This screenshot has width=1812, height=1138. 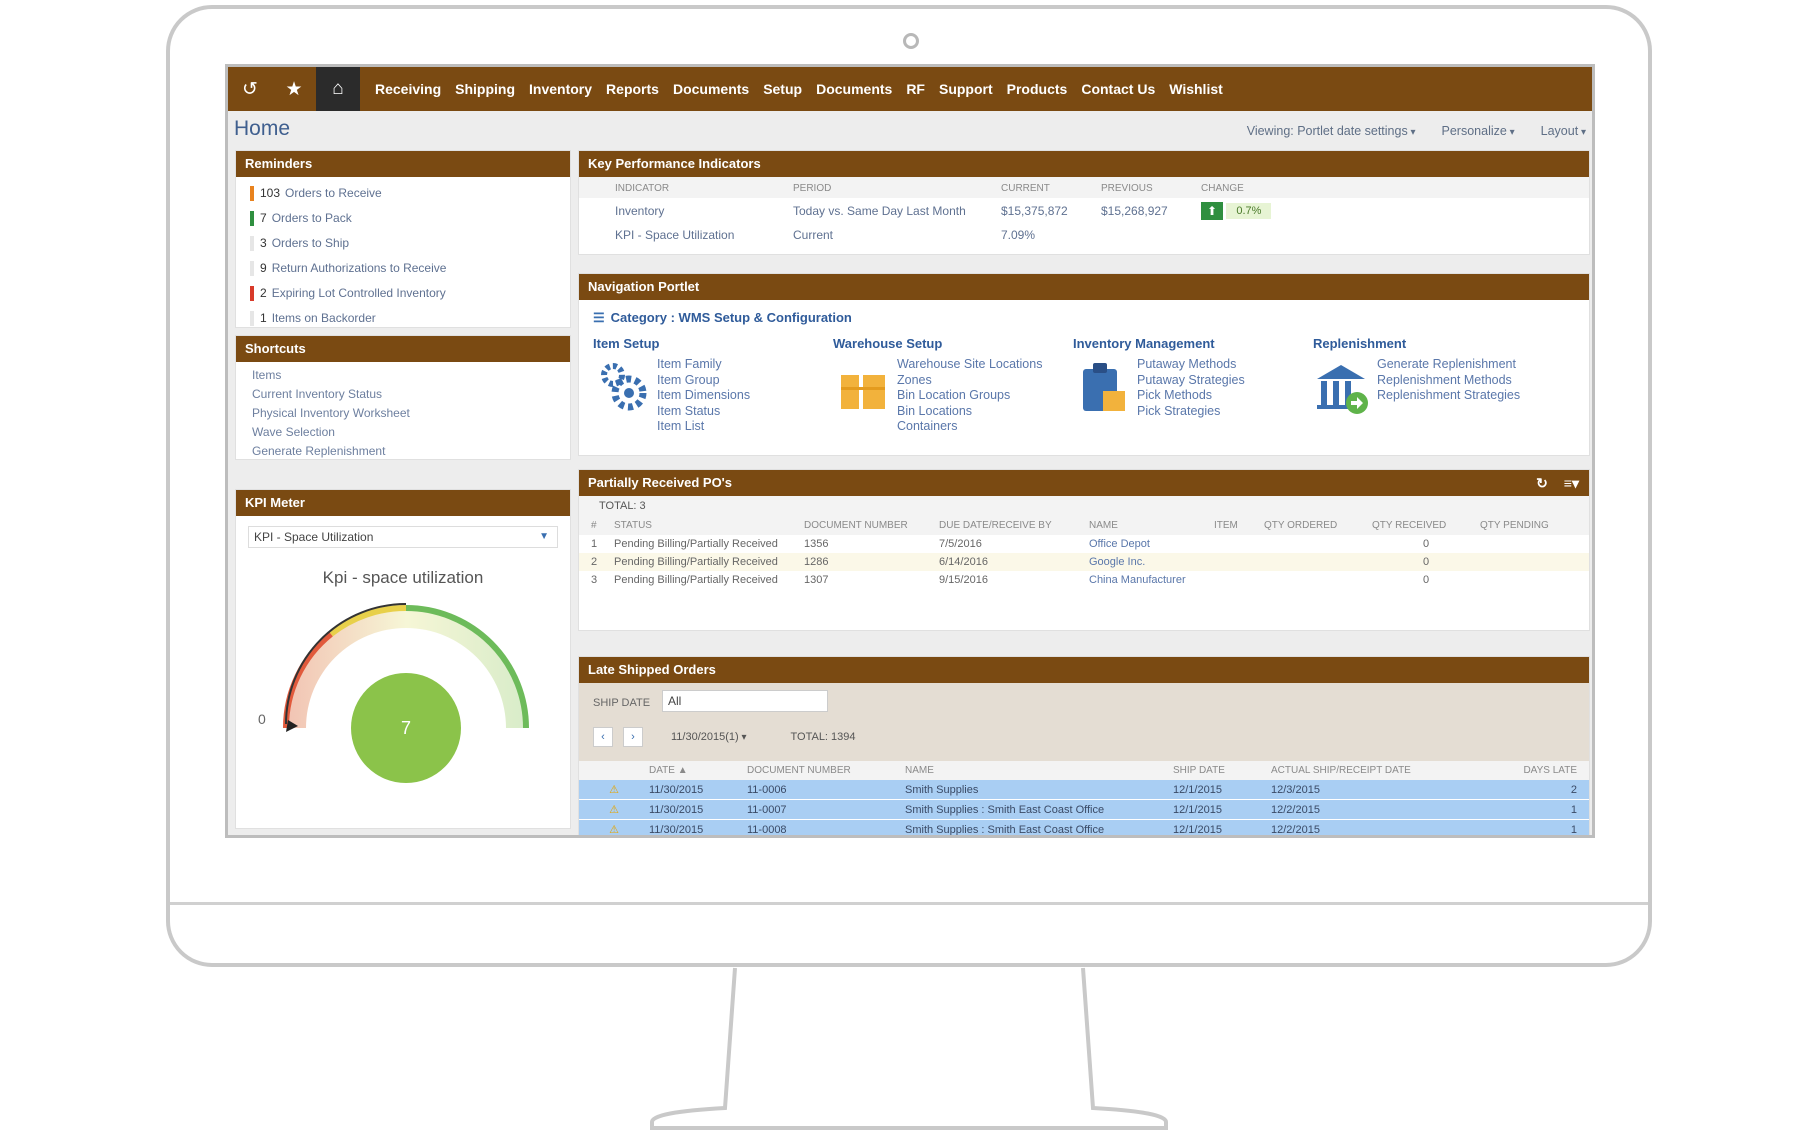 What do you see at coordinates (703, 381) in the screenshot?
I see `nav-link-item-group: Item Group` at bounding box center [703, 381].